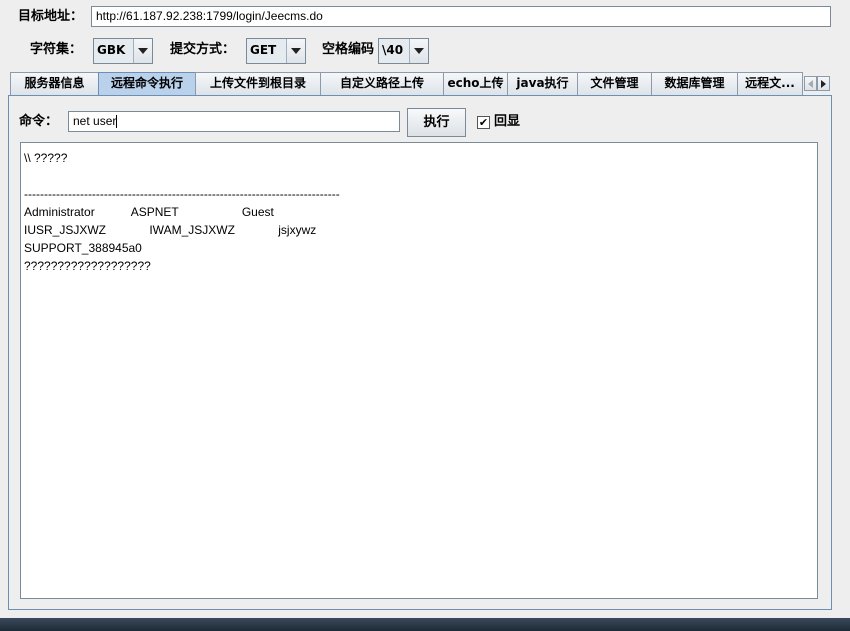 The width and height of the screenshot is (850, 631). What do you see at coordinates (56, 49) in the screenshot?
I see `charset-label: 字符集：` at bounding box center [56, 49].